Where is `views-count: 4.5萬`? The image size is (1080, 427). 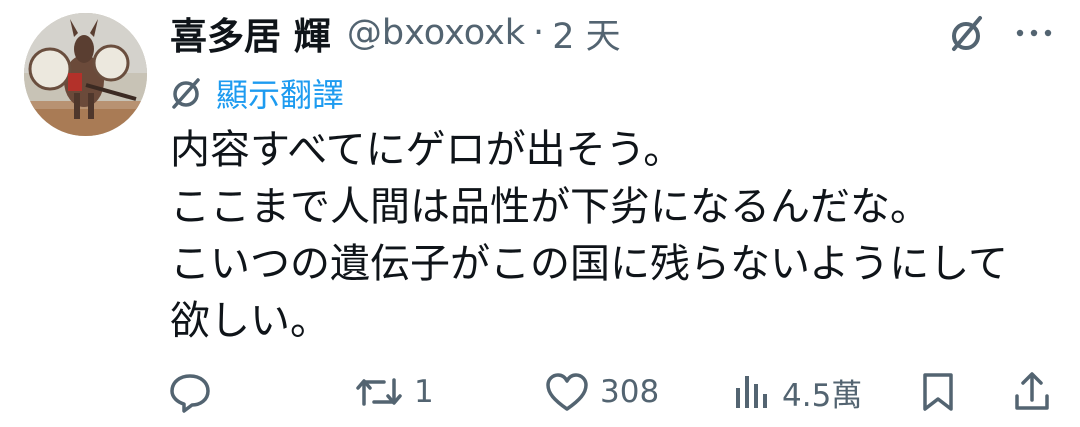 views-count: 4.5萬 is located at coordinates (822, 395).